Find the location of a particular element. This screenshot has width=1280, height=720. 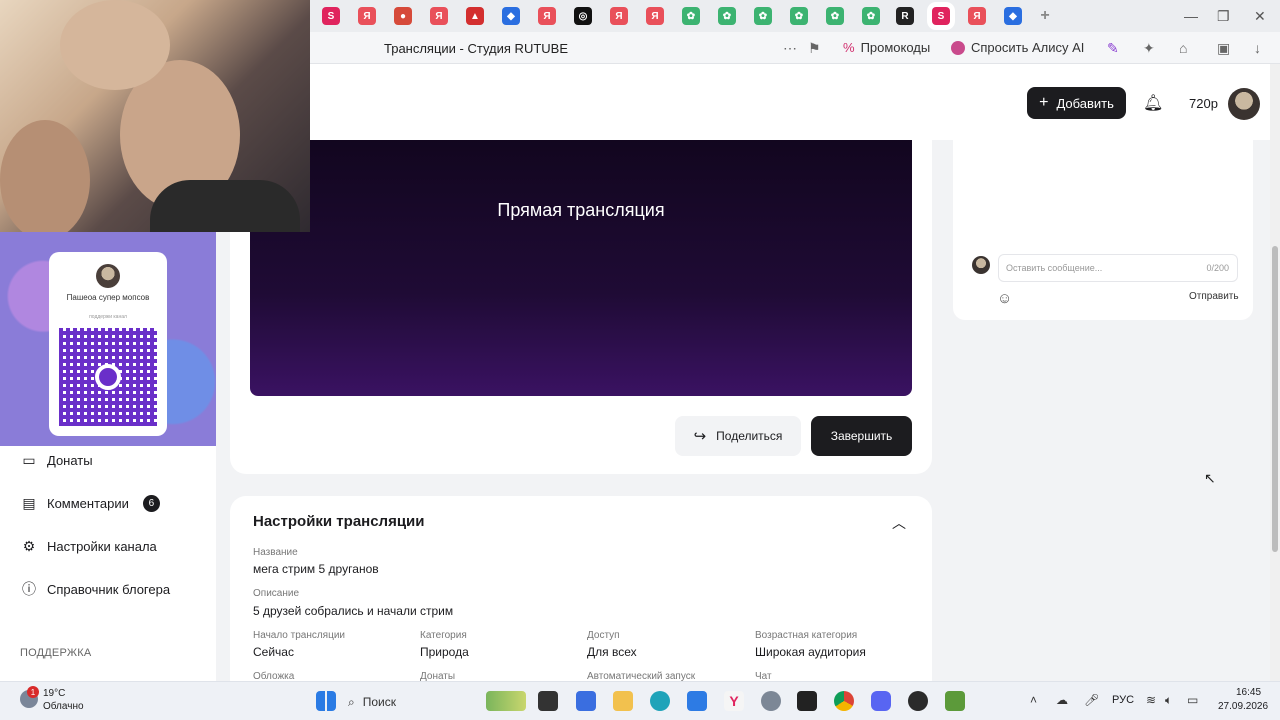

widgets-icon is located at coordinates (506, 701).